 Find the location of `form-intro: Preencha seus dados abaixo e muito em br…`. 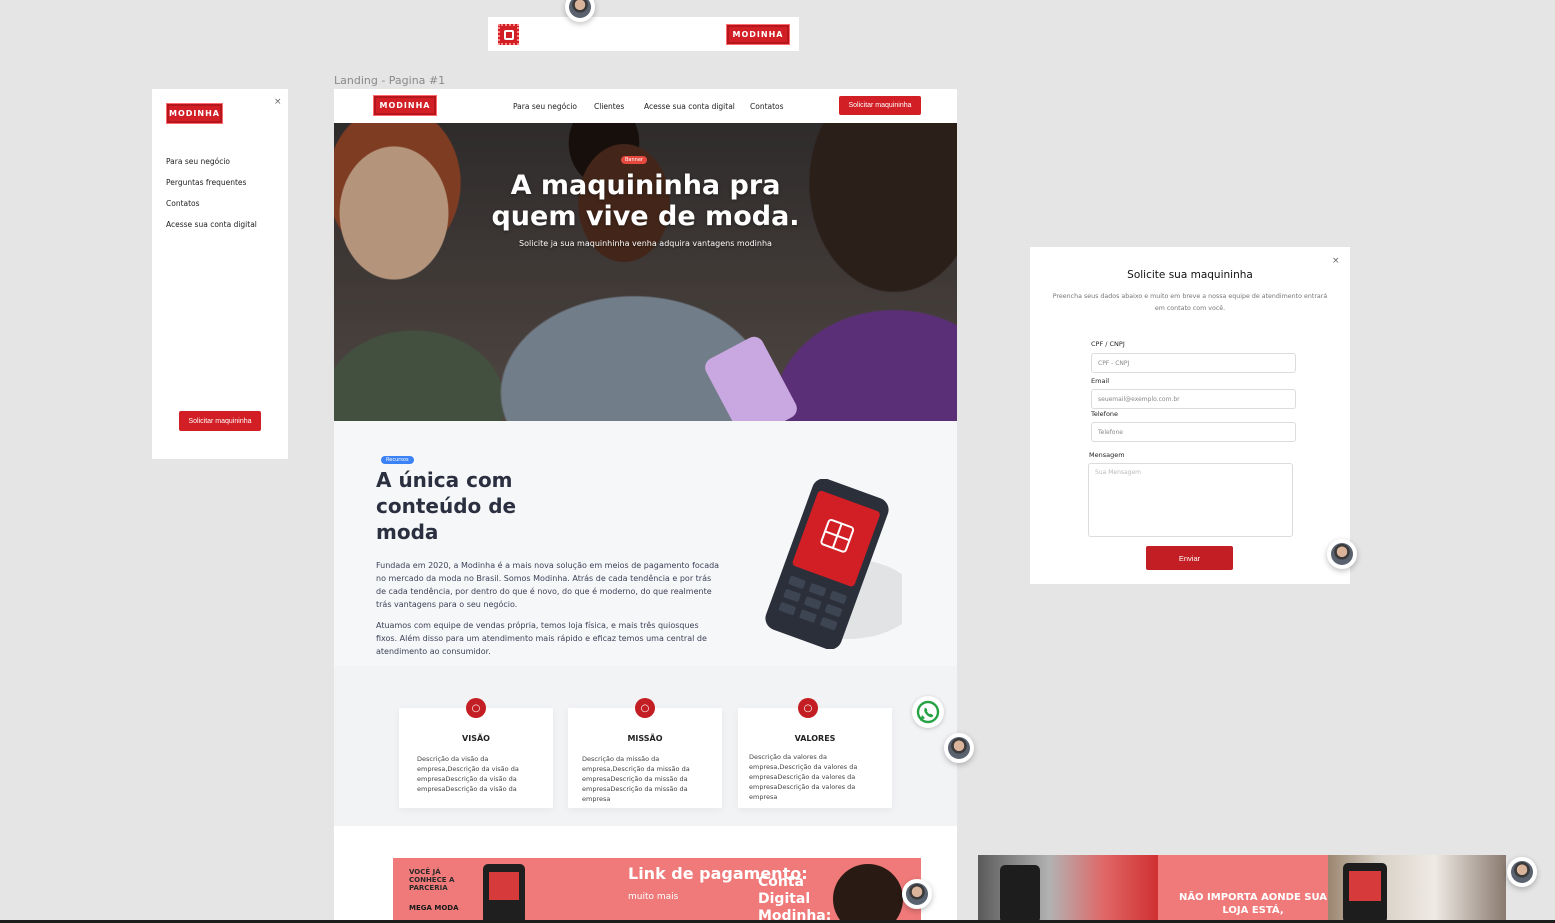

form-intro: Preencha seus dados abaixo e muito em br… is located at coordinates (1190, 302).